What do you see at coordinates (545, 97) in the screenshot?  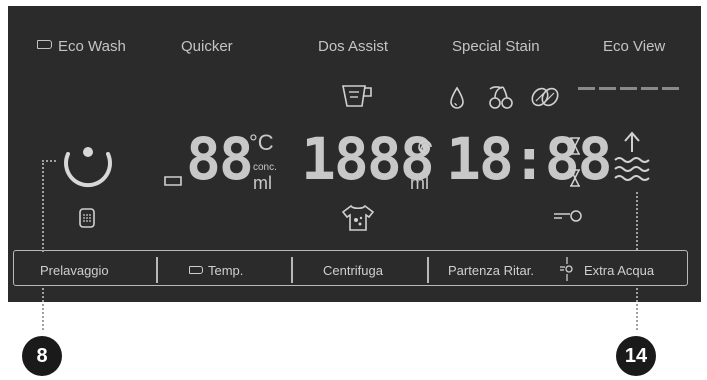 I see `leaf-icon` at bounding box center [545, 97].